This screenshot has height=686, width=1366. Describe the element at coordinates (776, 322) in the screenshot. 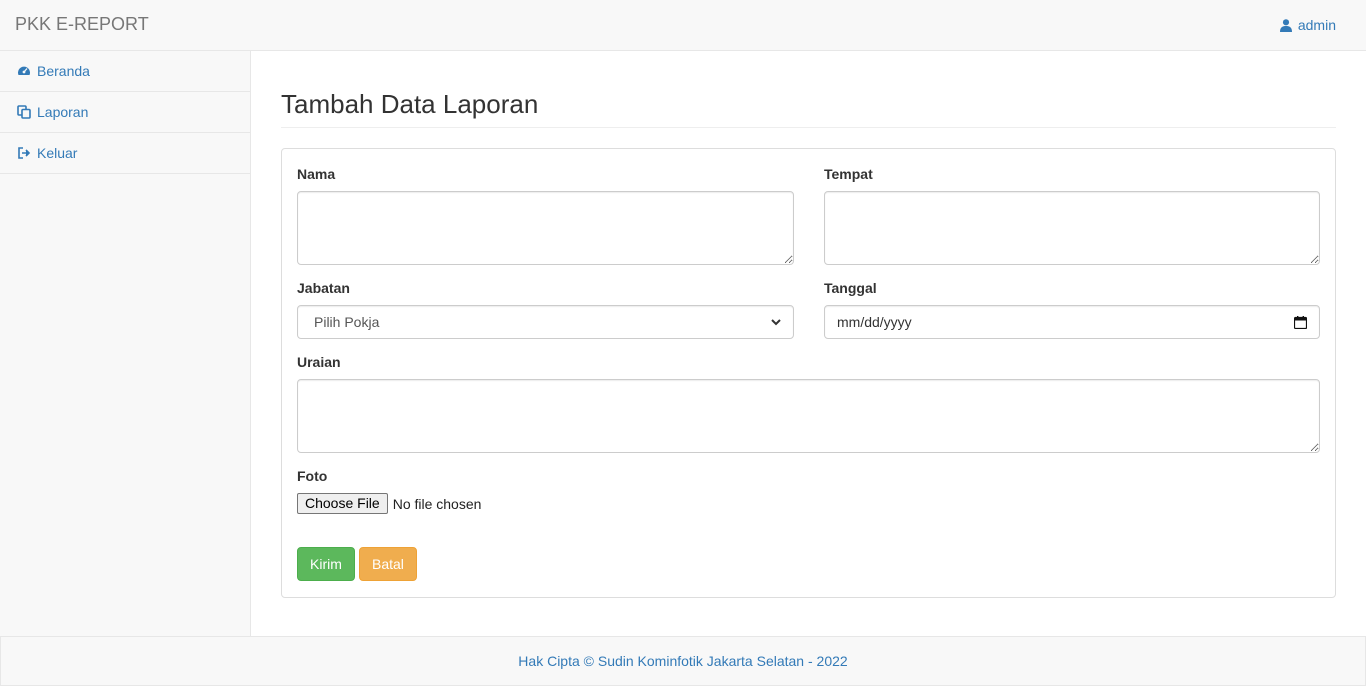

I see `chevron-down-icon` at that location.